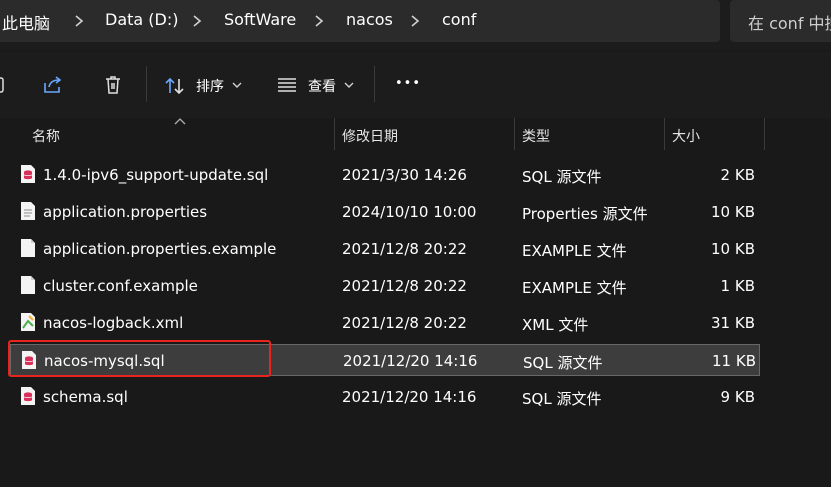 The image size is (831, 487). What do you see at coordinates (160, 249) in the screenshot?
I see `file-name: application.properties.example` at bounding box center [160, 249].